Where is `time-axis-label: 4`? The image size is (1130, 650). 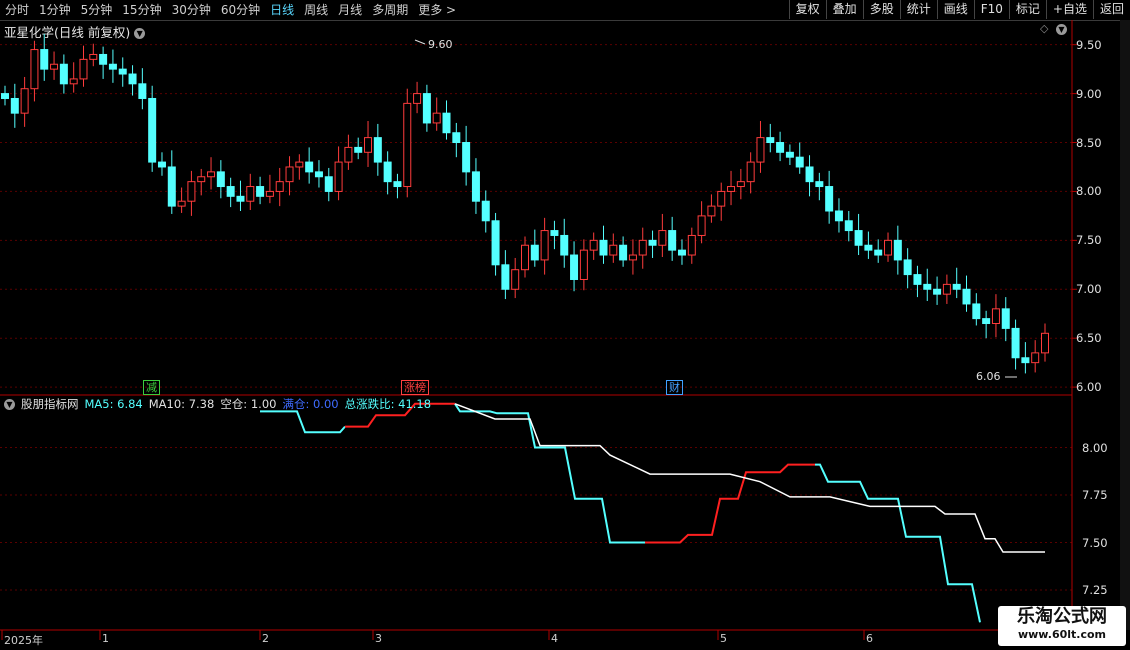 time-axis-label: 4 is located at coordinates (554, 638).